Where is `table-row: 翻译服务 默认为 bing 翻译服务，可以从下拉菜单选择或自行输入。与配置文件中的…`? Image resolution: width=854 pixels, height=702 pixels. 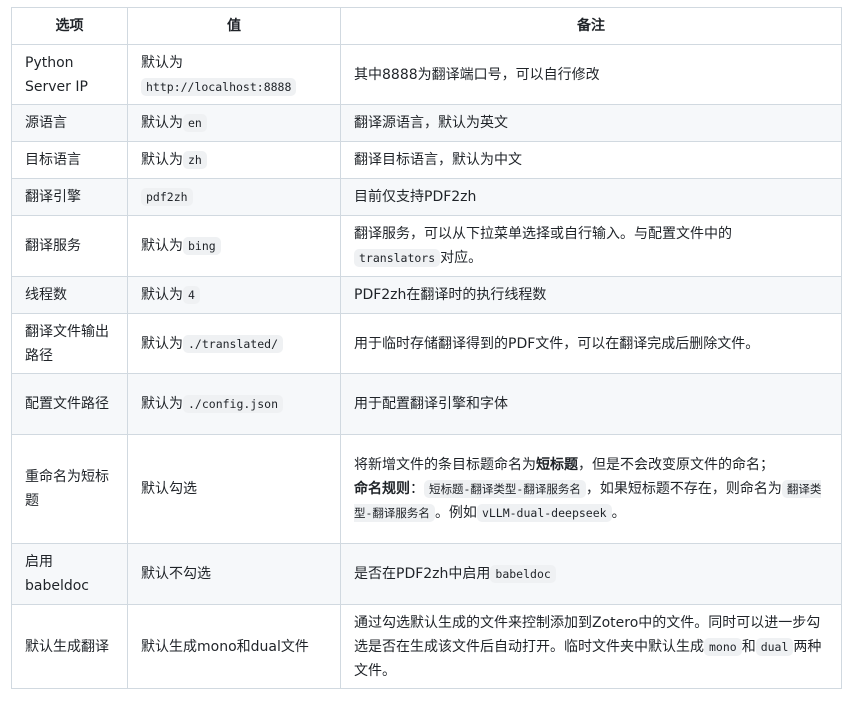
table-row: 翻译服务 默认为 bing 翻译服务，可以从下拉菜单选择或自行输入。与配置文件中的… is located at coordinates (426, 246).